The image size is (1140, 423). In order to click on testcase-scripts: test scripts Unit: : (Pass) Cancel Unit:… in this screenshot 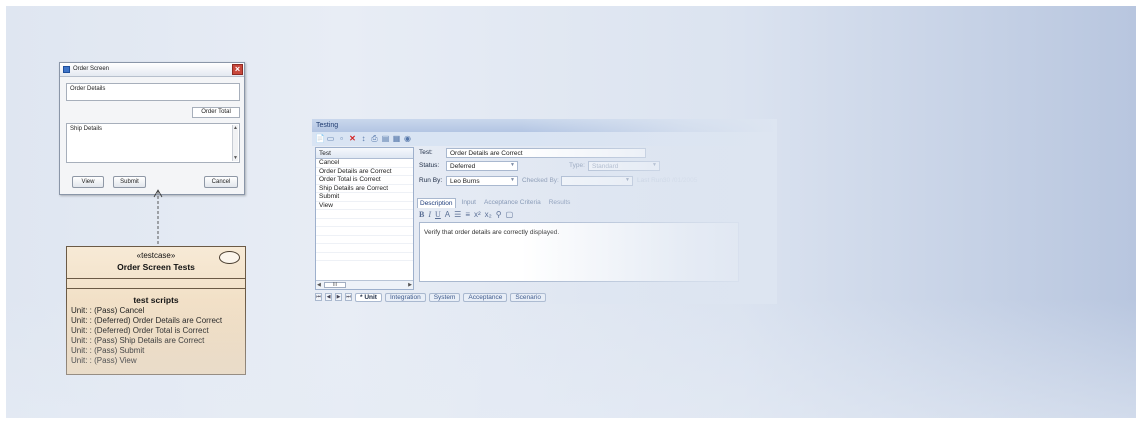, I will do `click(156, 327)`.